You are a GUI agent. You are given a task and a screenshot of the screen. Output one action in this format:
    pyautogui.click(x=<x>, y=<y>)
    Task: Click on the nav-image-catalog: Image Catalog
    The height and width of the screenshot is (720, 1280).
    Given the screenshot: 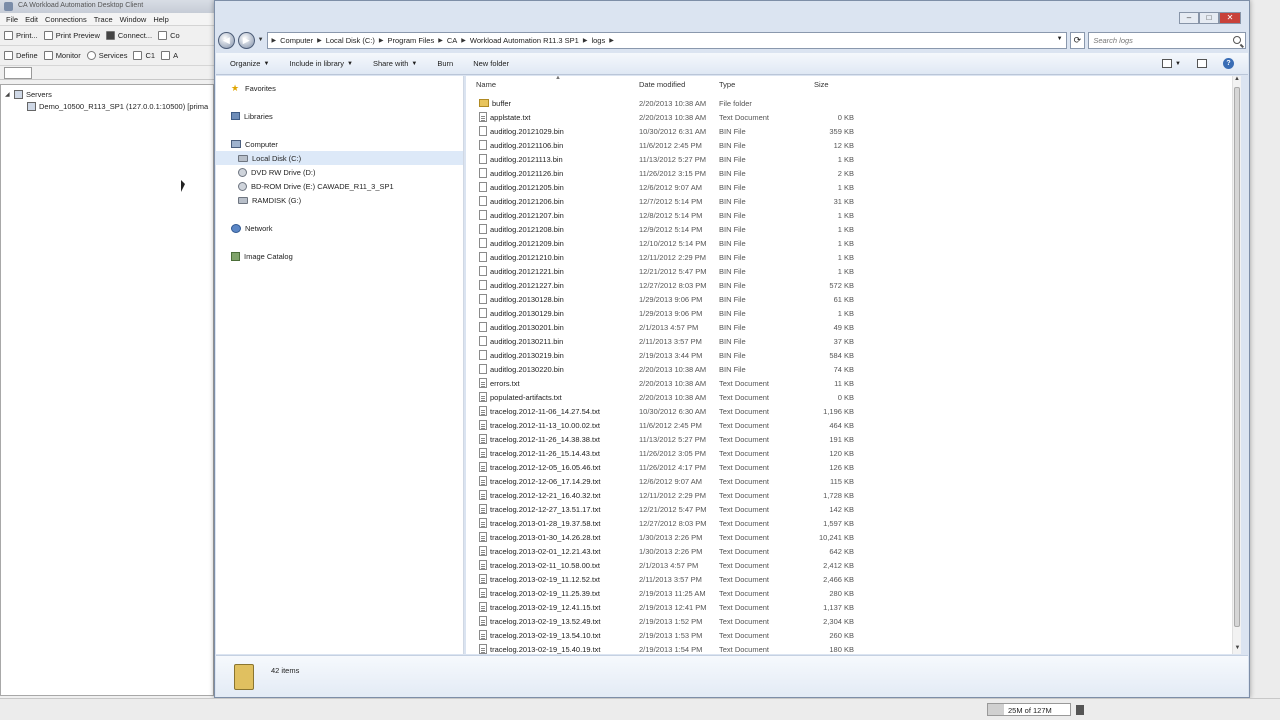 What is the action you would take?
    pyautogui.click(x=339, y=256)
    